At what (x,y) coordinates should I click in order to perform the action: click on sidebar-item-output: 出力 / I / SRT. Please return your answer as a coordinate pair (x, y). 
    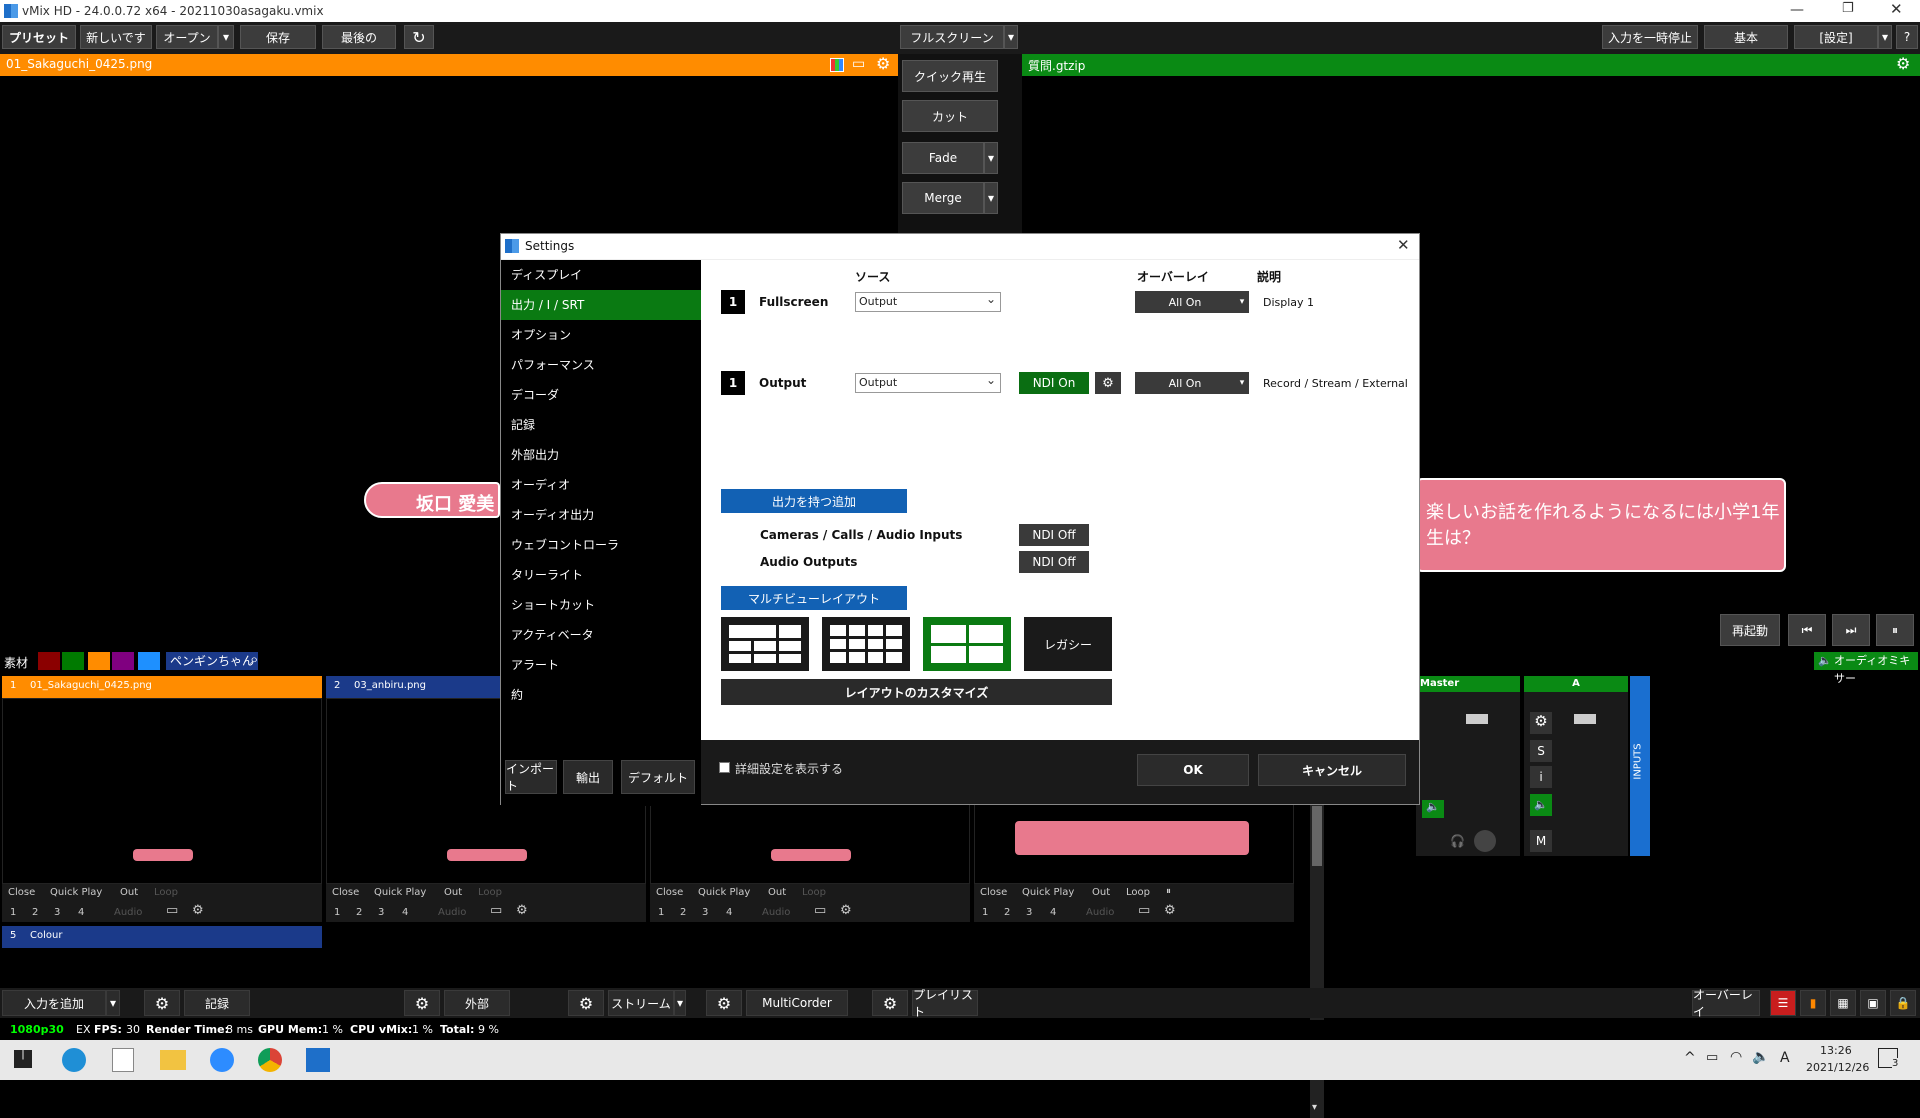
    Looking at the image, I should click on (601, 305).